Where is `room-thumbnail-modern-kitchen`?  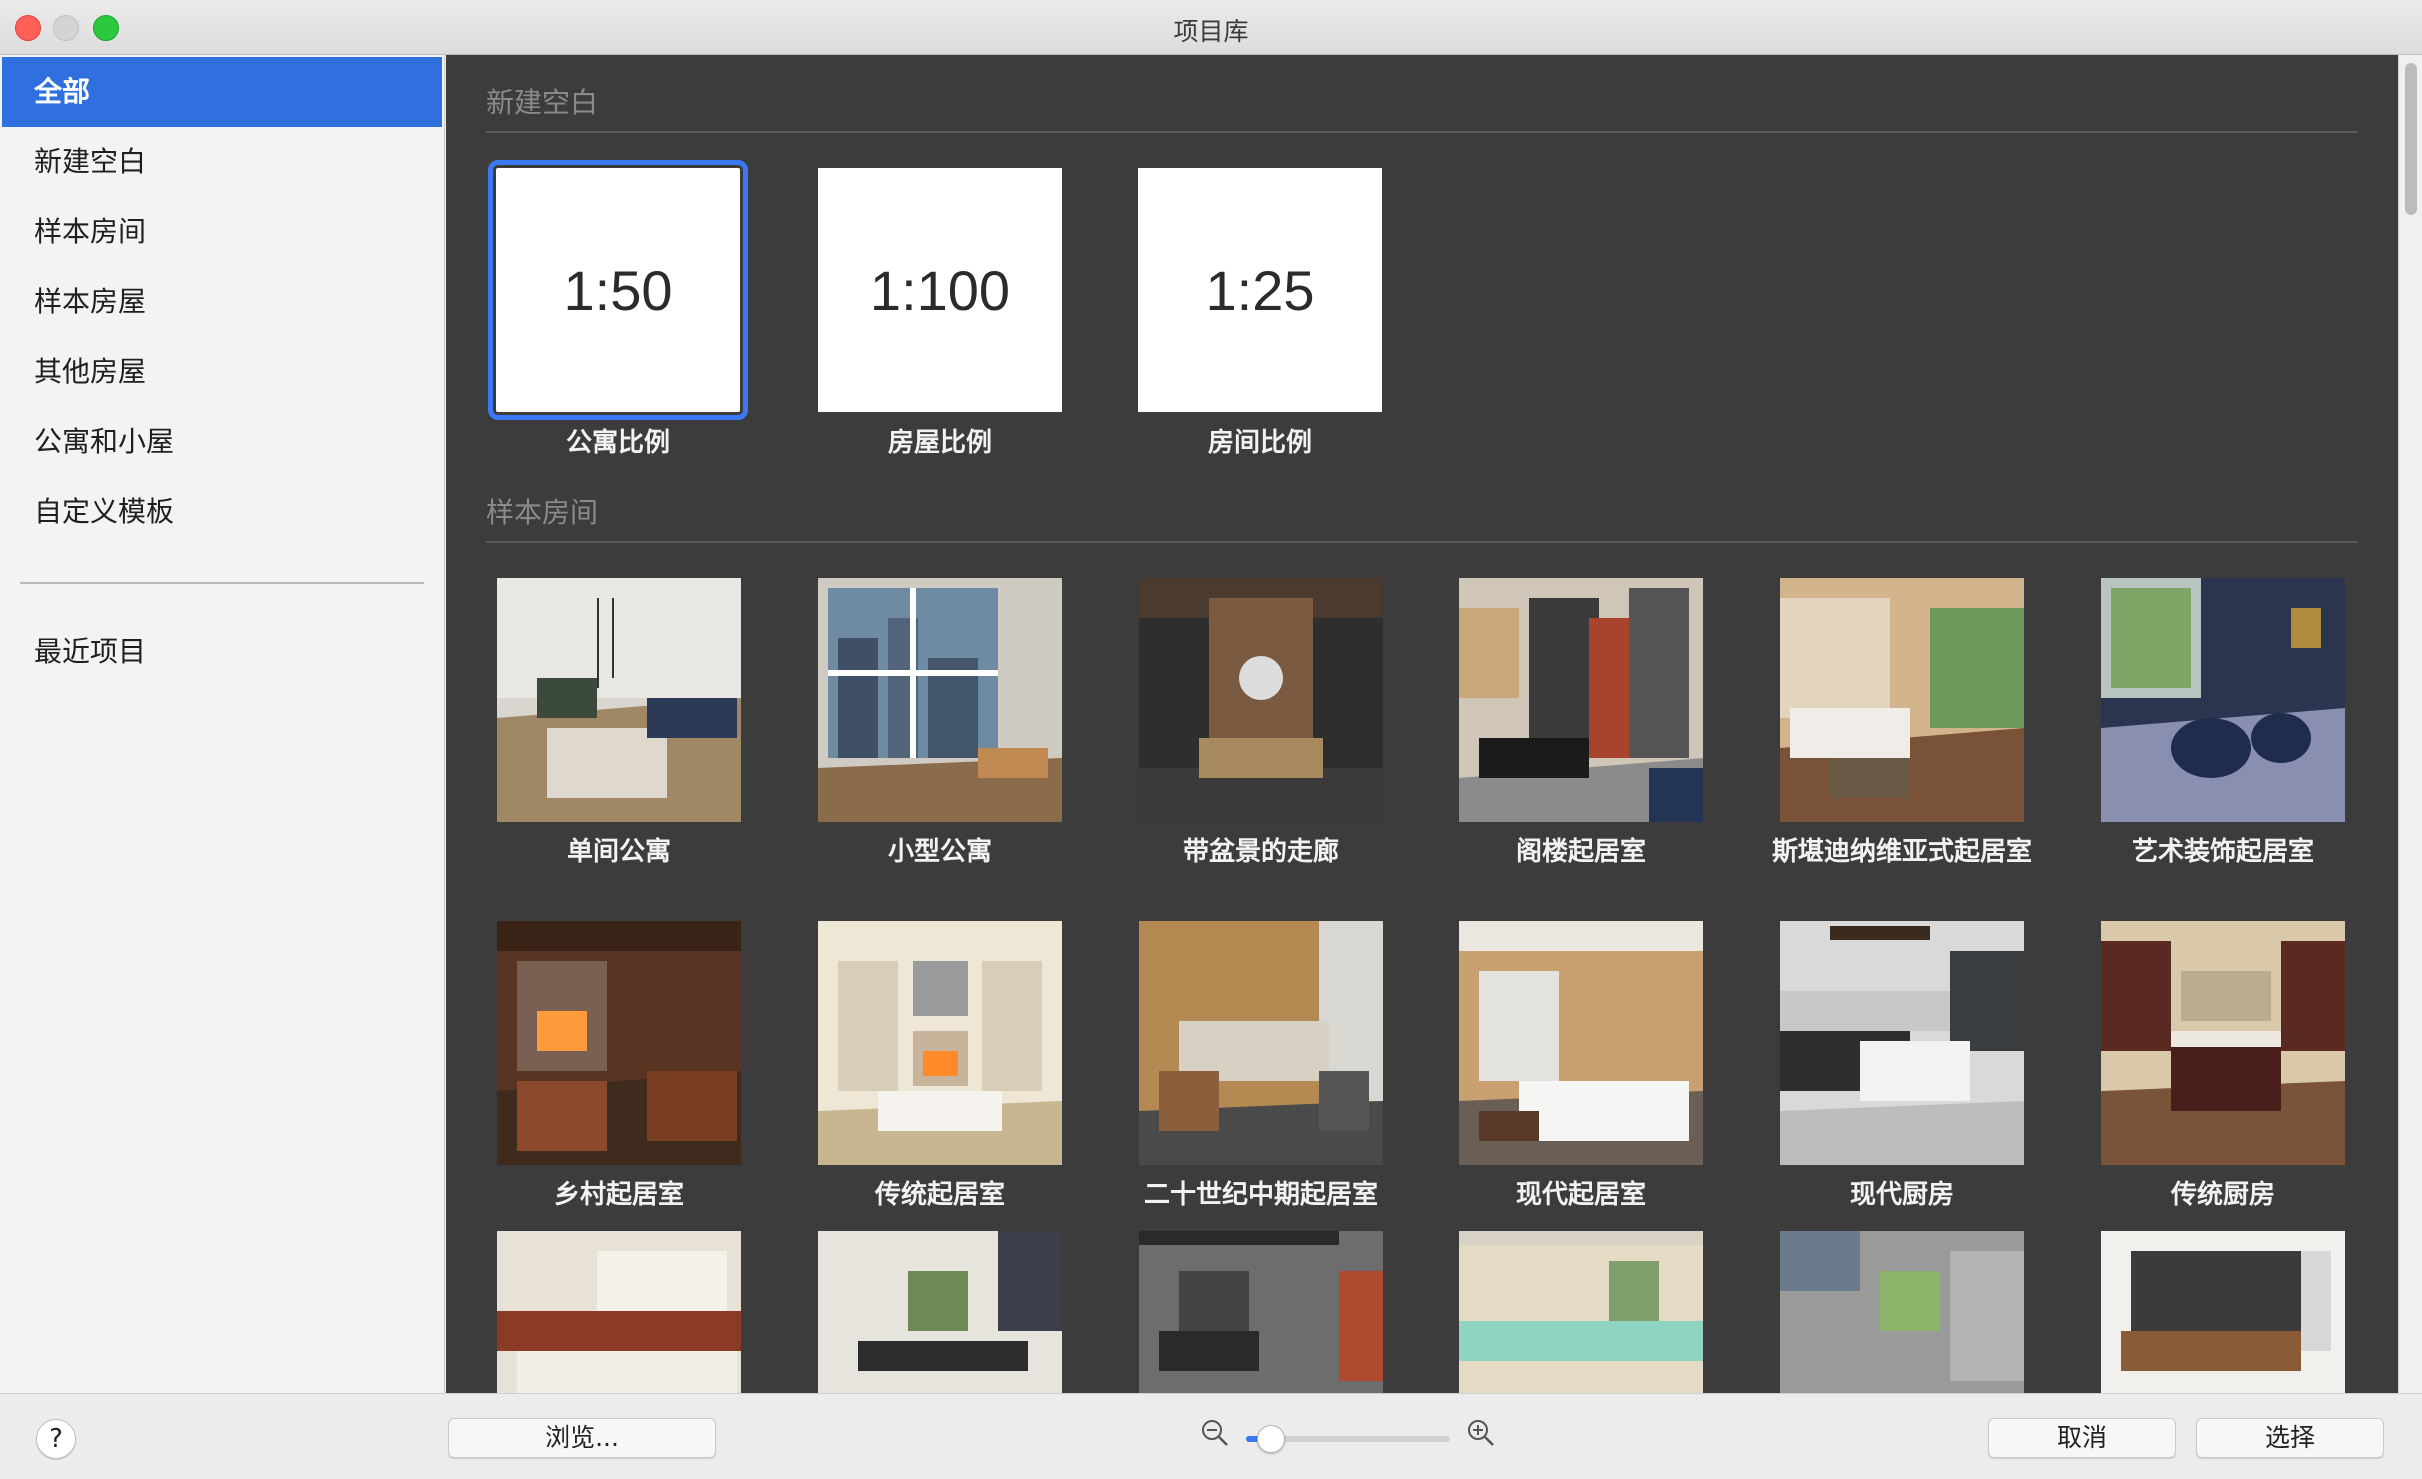
room-thumbnail-modern-kitchen is located at coordinates (1902, 1043).